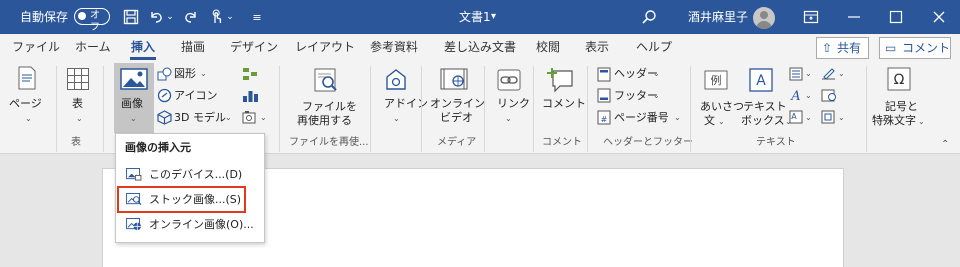 The width and height of the screenshot is (960, 267). I want to click on tab-layout: レイアウト, so click(325, 47).